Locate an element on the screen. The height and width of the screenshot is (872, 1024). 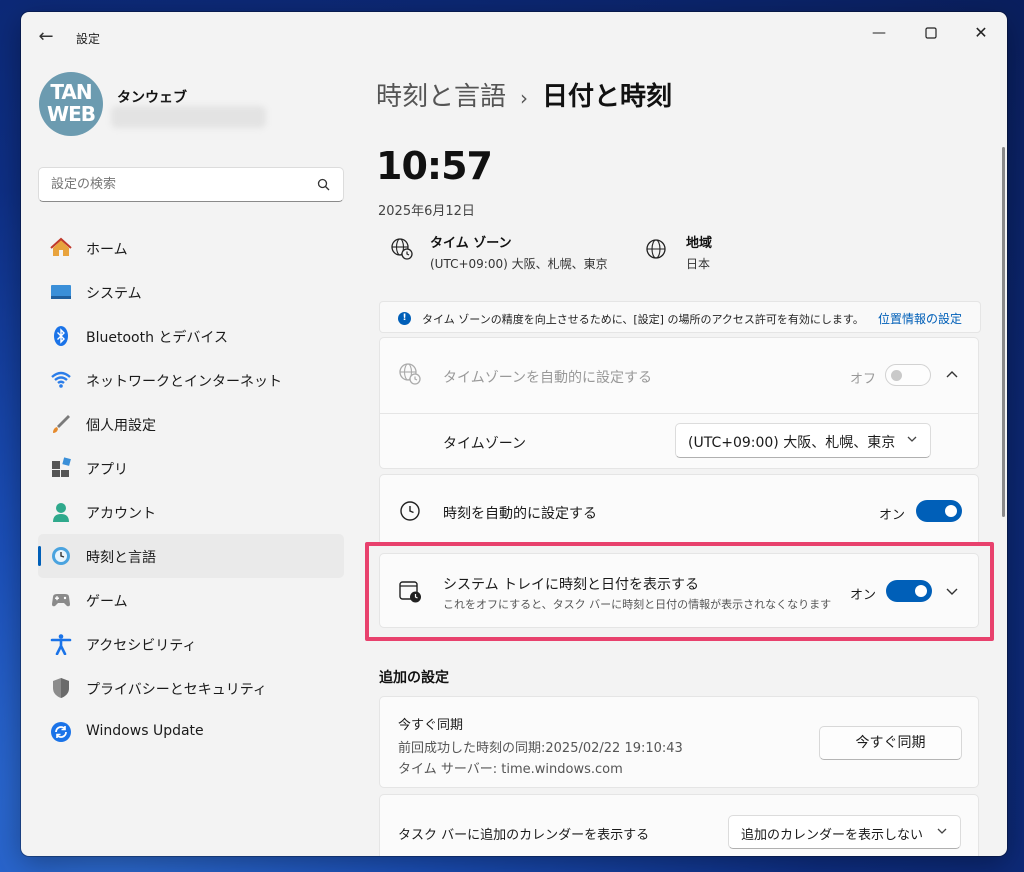
sidebar-item-privacy: プライバシーとセキュリティ is located at coordinates (191, 688).